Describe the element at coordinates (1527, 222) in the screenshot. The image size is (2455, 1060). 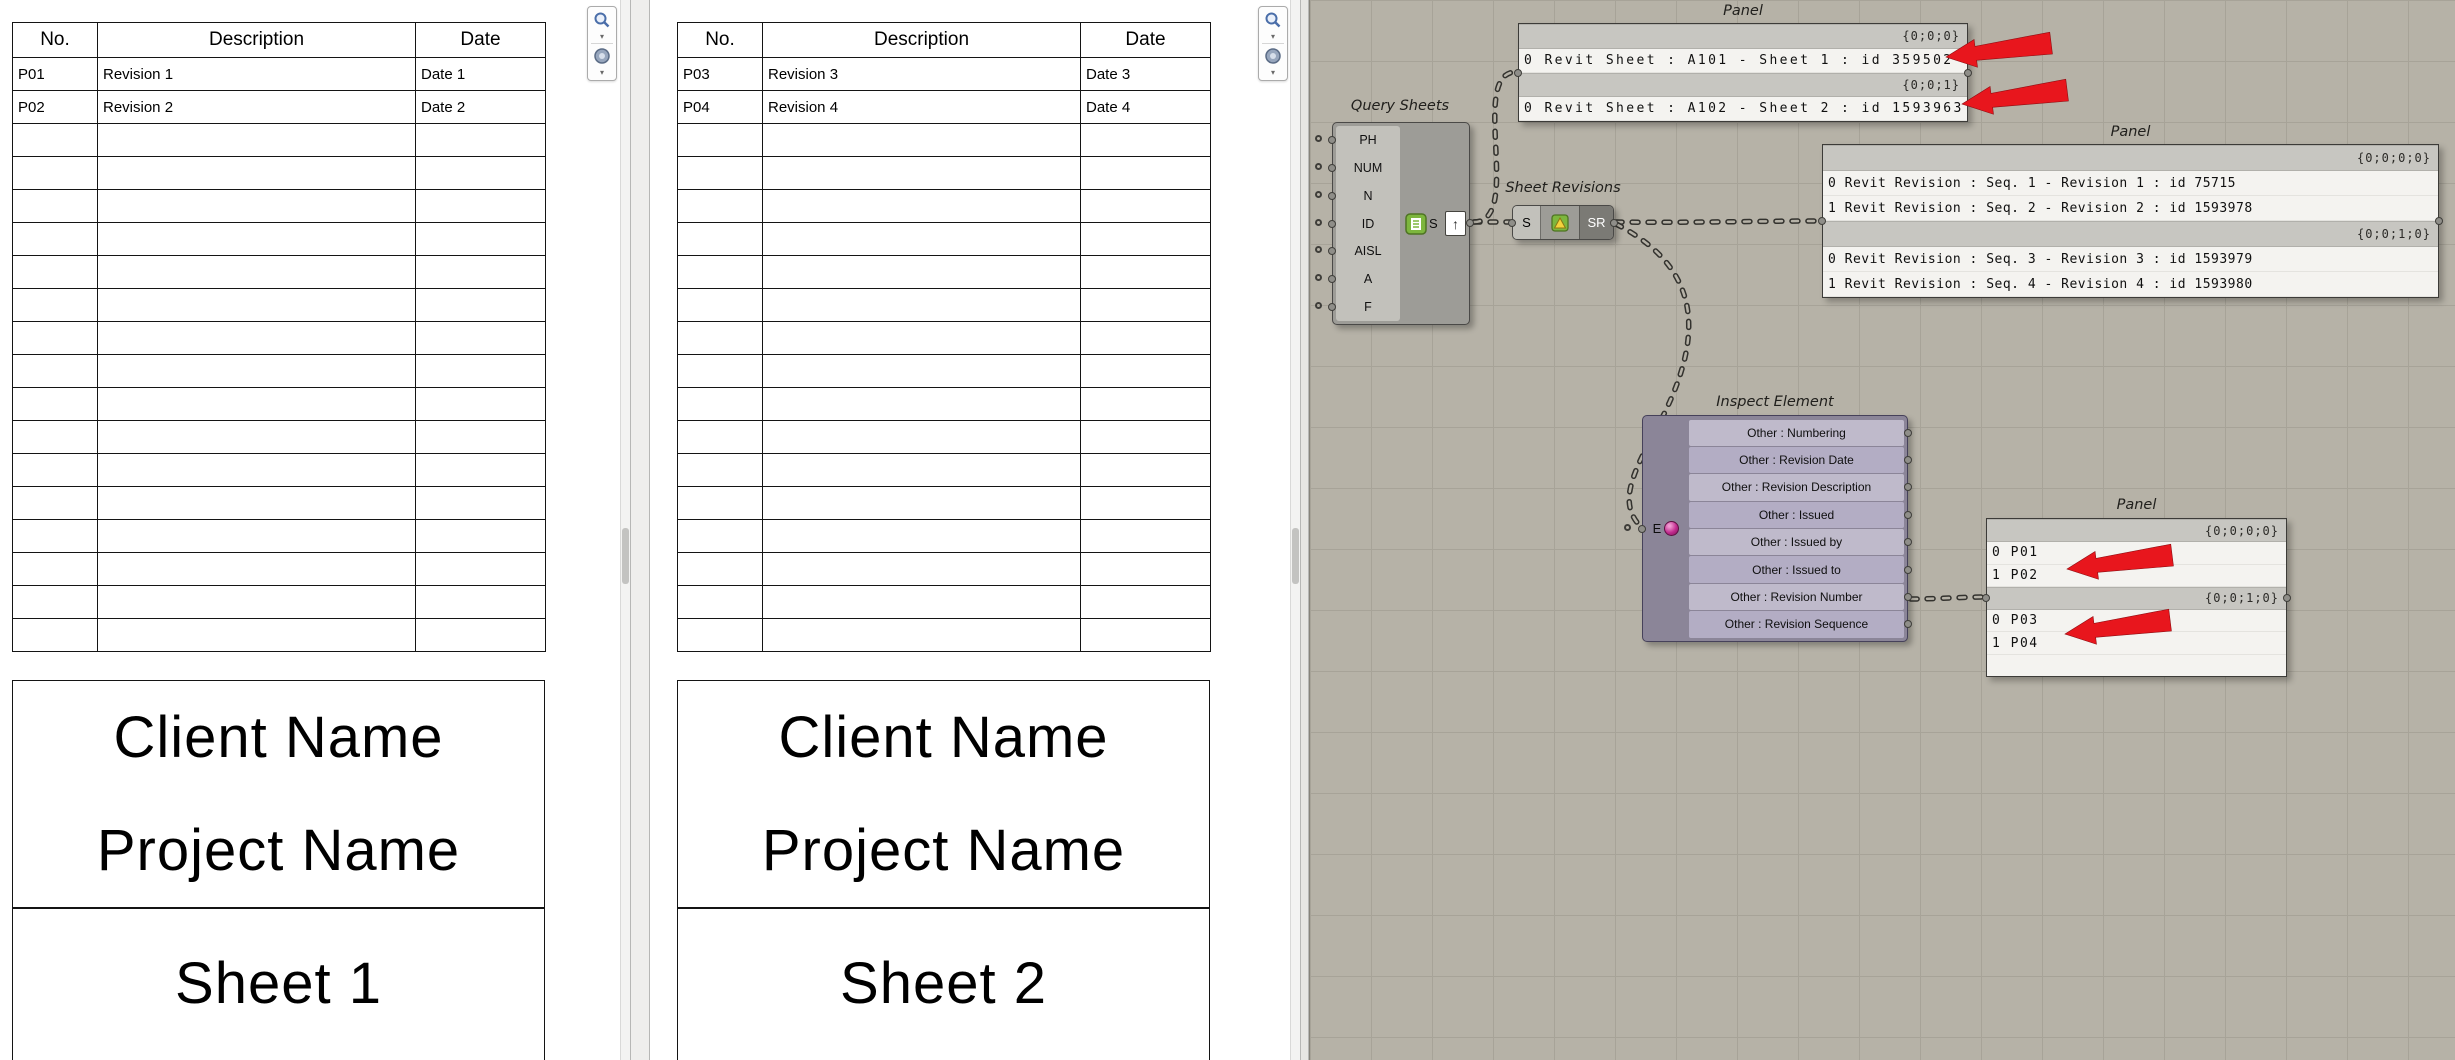
I see `input-param-sheet: S` at that location.